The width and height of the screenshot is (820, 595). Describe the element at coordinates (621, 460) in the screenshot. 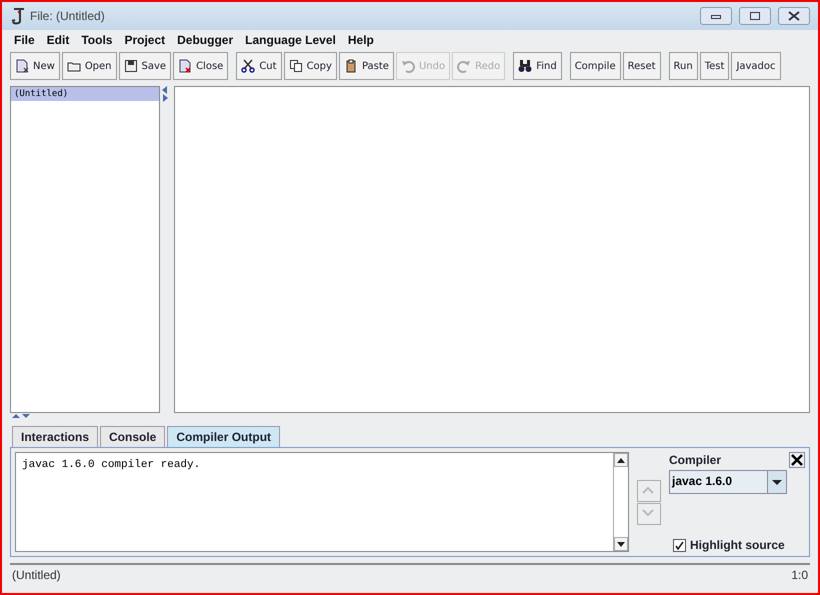

I see `scroll-up-icon` at that location.